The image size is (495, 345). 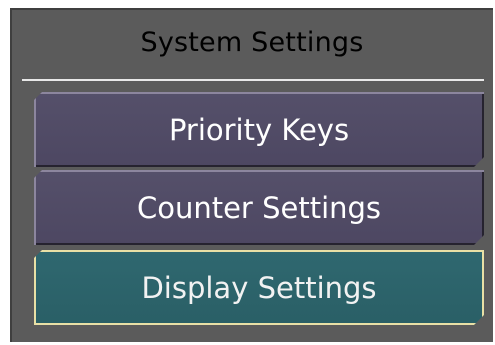 I want to click on page-title: System Settings, so click(x=252, y=42).